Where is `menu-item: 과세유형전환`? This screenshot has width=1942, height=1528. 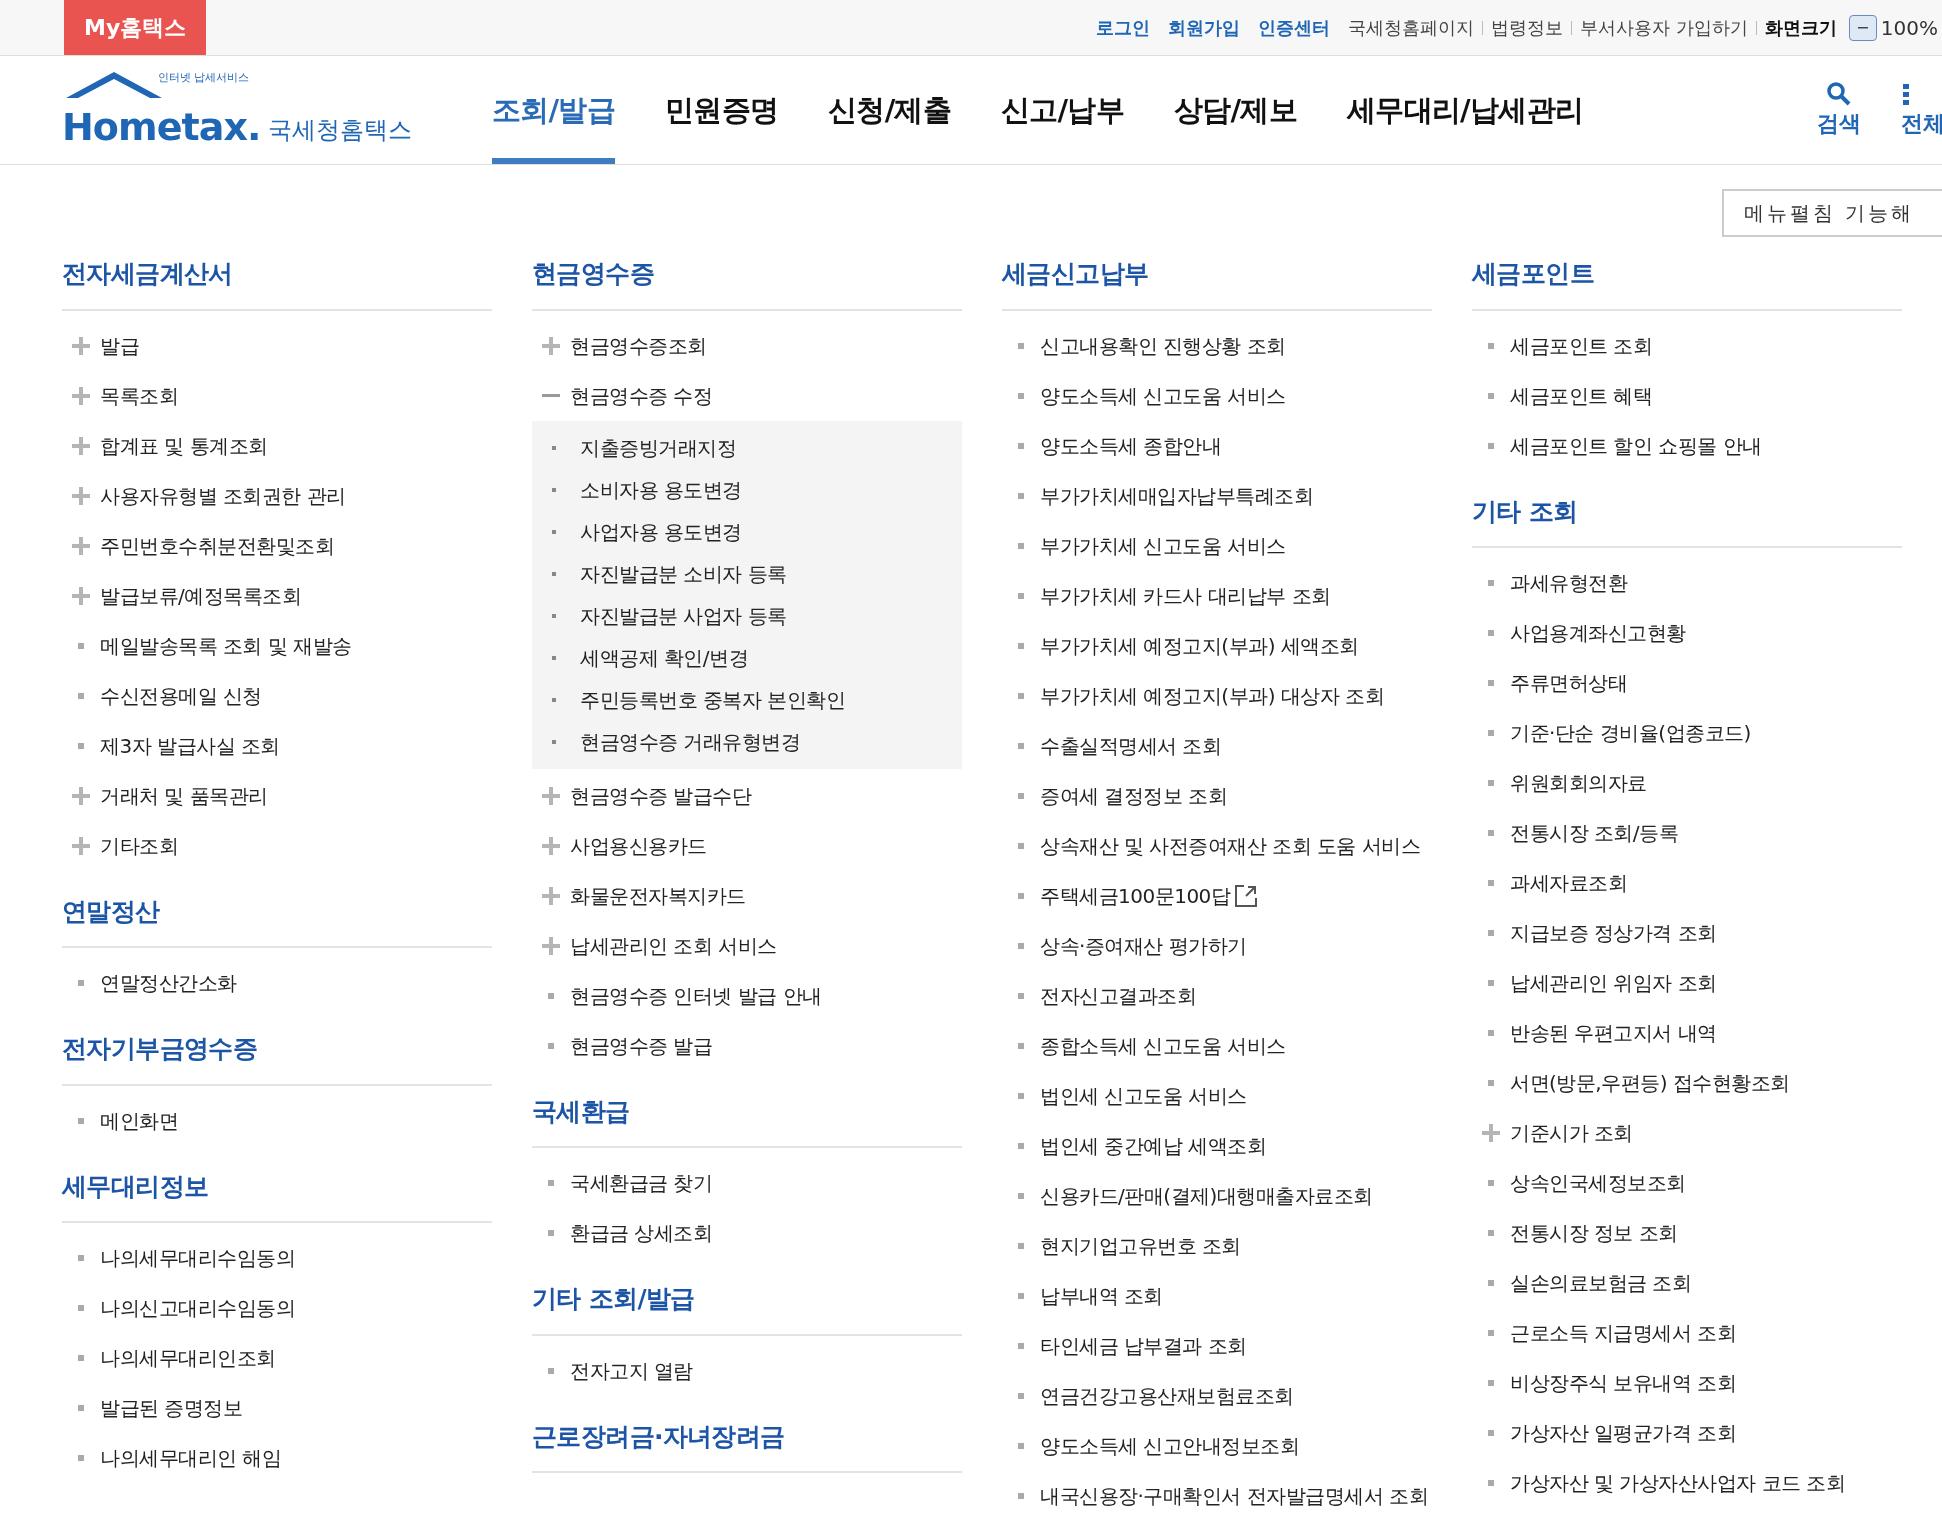
menu-item: 과세유형전환 is located at coordinates (1687, 583).